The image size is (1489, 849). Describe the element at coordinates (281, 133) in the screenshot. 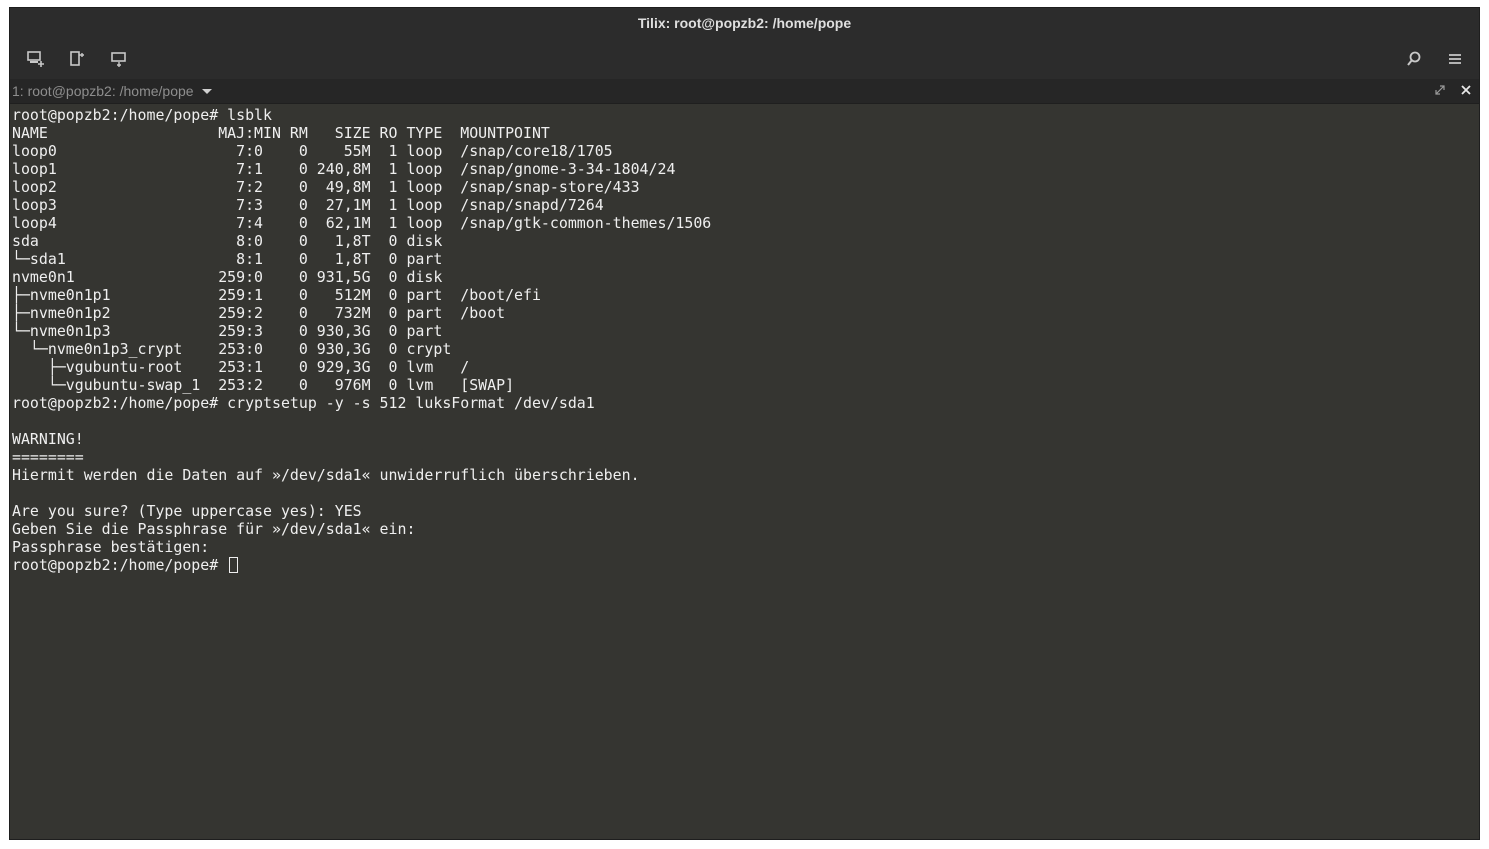

I see `terminal-line: NAME MAJ:MIN RM SIZE RO TYPE MOUNTPOINT` at that location.